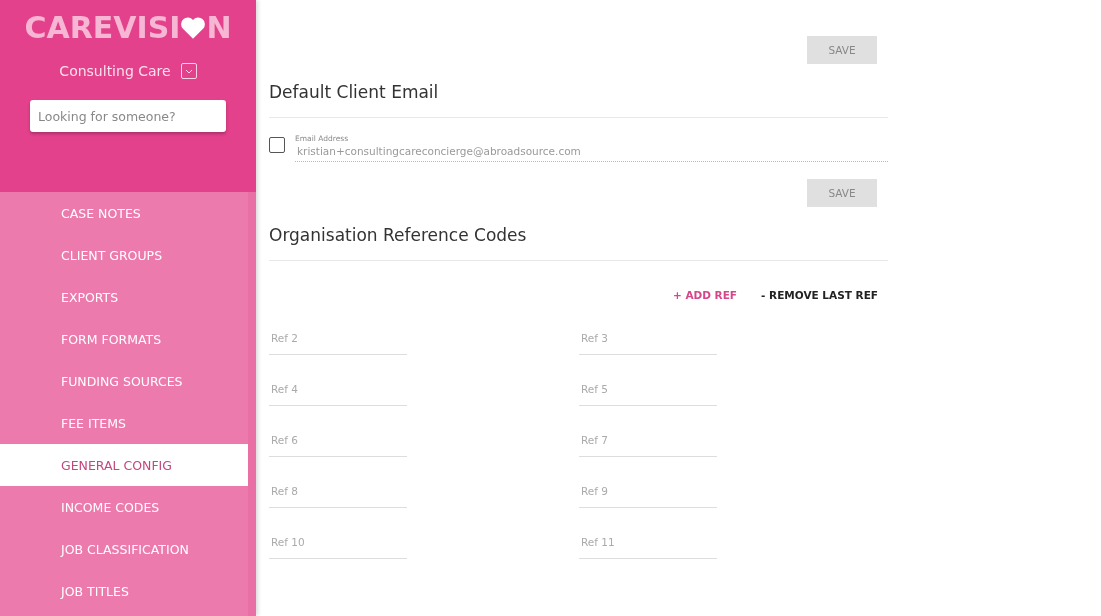 Image resolution: width=1101 pixels, height=616 pixels. What do you see at coordinates (124, 507) in the screenshot?
I see `nav-item: INCOME CODES` at bounding box center [124, 507].